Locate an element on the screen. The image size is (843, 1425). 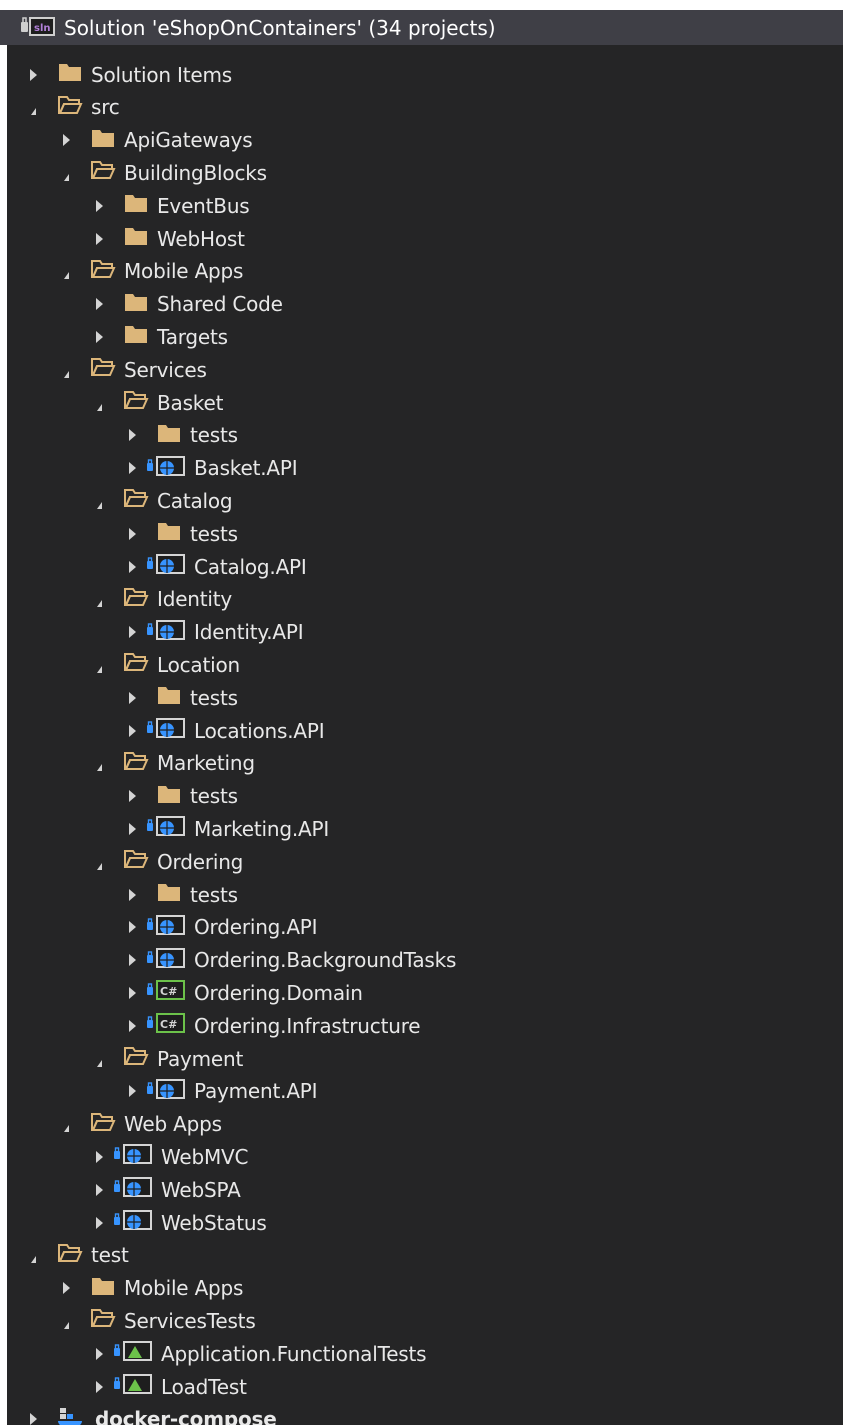
tree-row-webmvc: WebMVC is located at coordinates (425, 1156).